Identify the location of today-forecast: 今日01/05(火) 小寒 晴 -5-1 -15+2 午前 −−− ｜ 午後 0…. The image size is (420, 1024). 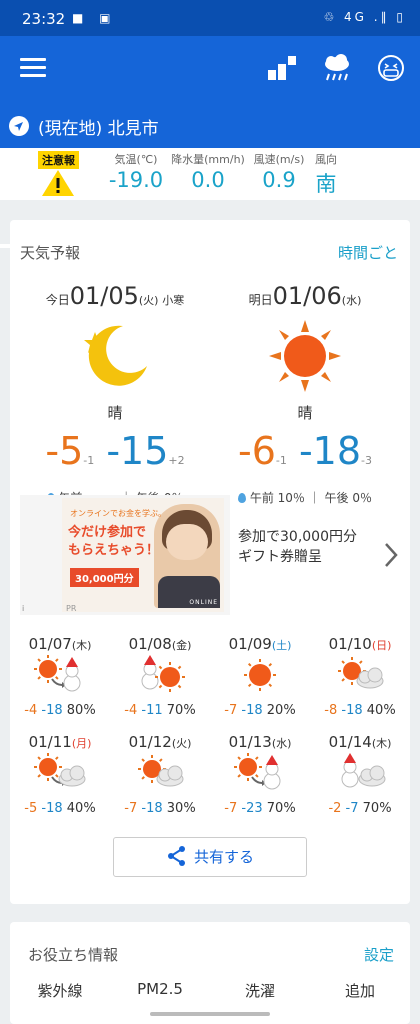
(115, 394).